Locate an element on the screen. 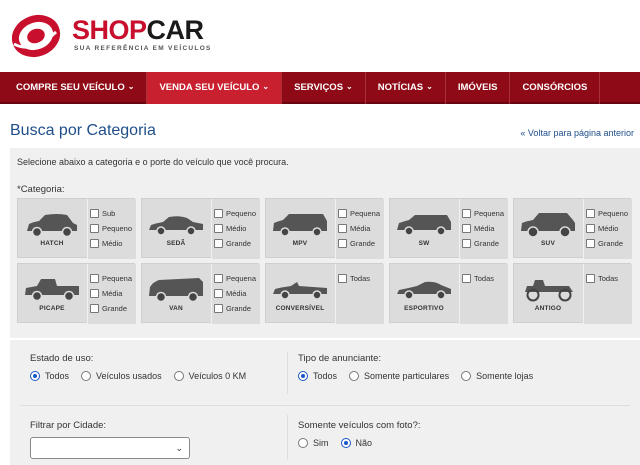  category-picture: ESPORTIVO is located at coordinates (424, 294).